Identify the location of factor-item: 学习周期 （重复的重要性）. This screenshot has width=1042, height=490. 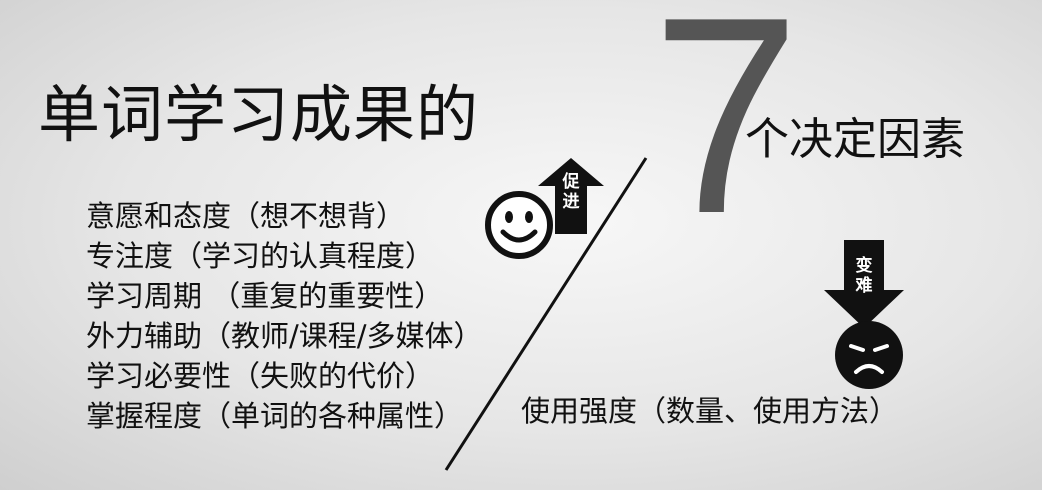
(265, 296).